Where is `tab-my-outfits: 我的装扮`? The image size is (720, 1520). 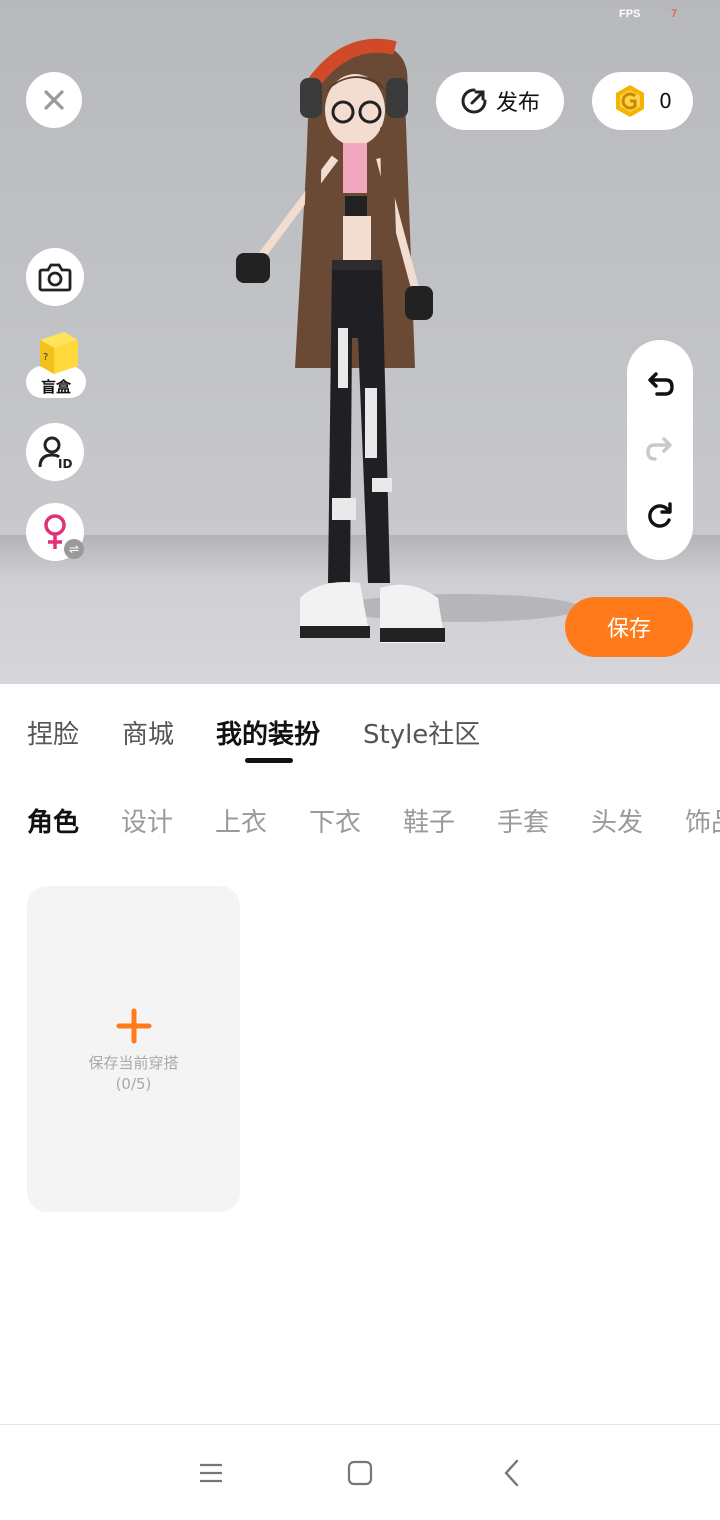 tab-my-outfits: 我的装扮 is located at coordinates (268, 732).